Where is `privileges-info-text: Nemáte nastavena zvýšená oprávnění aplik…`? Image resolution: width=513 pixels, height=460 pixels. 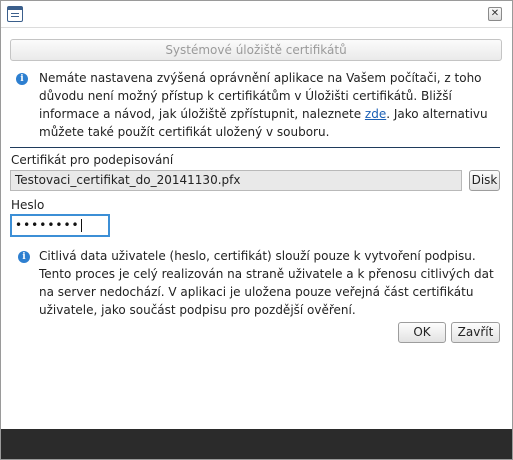
privileges-info-text: Nemáte nastavena zvýšená oprávnění aplik… is located at coordinates (263, 105).